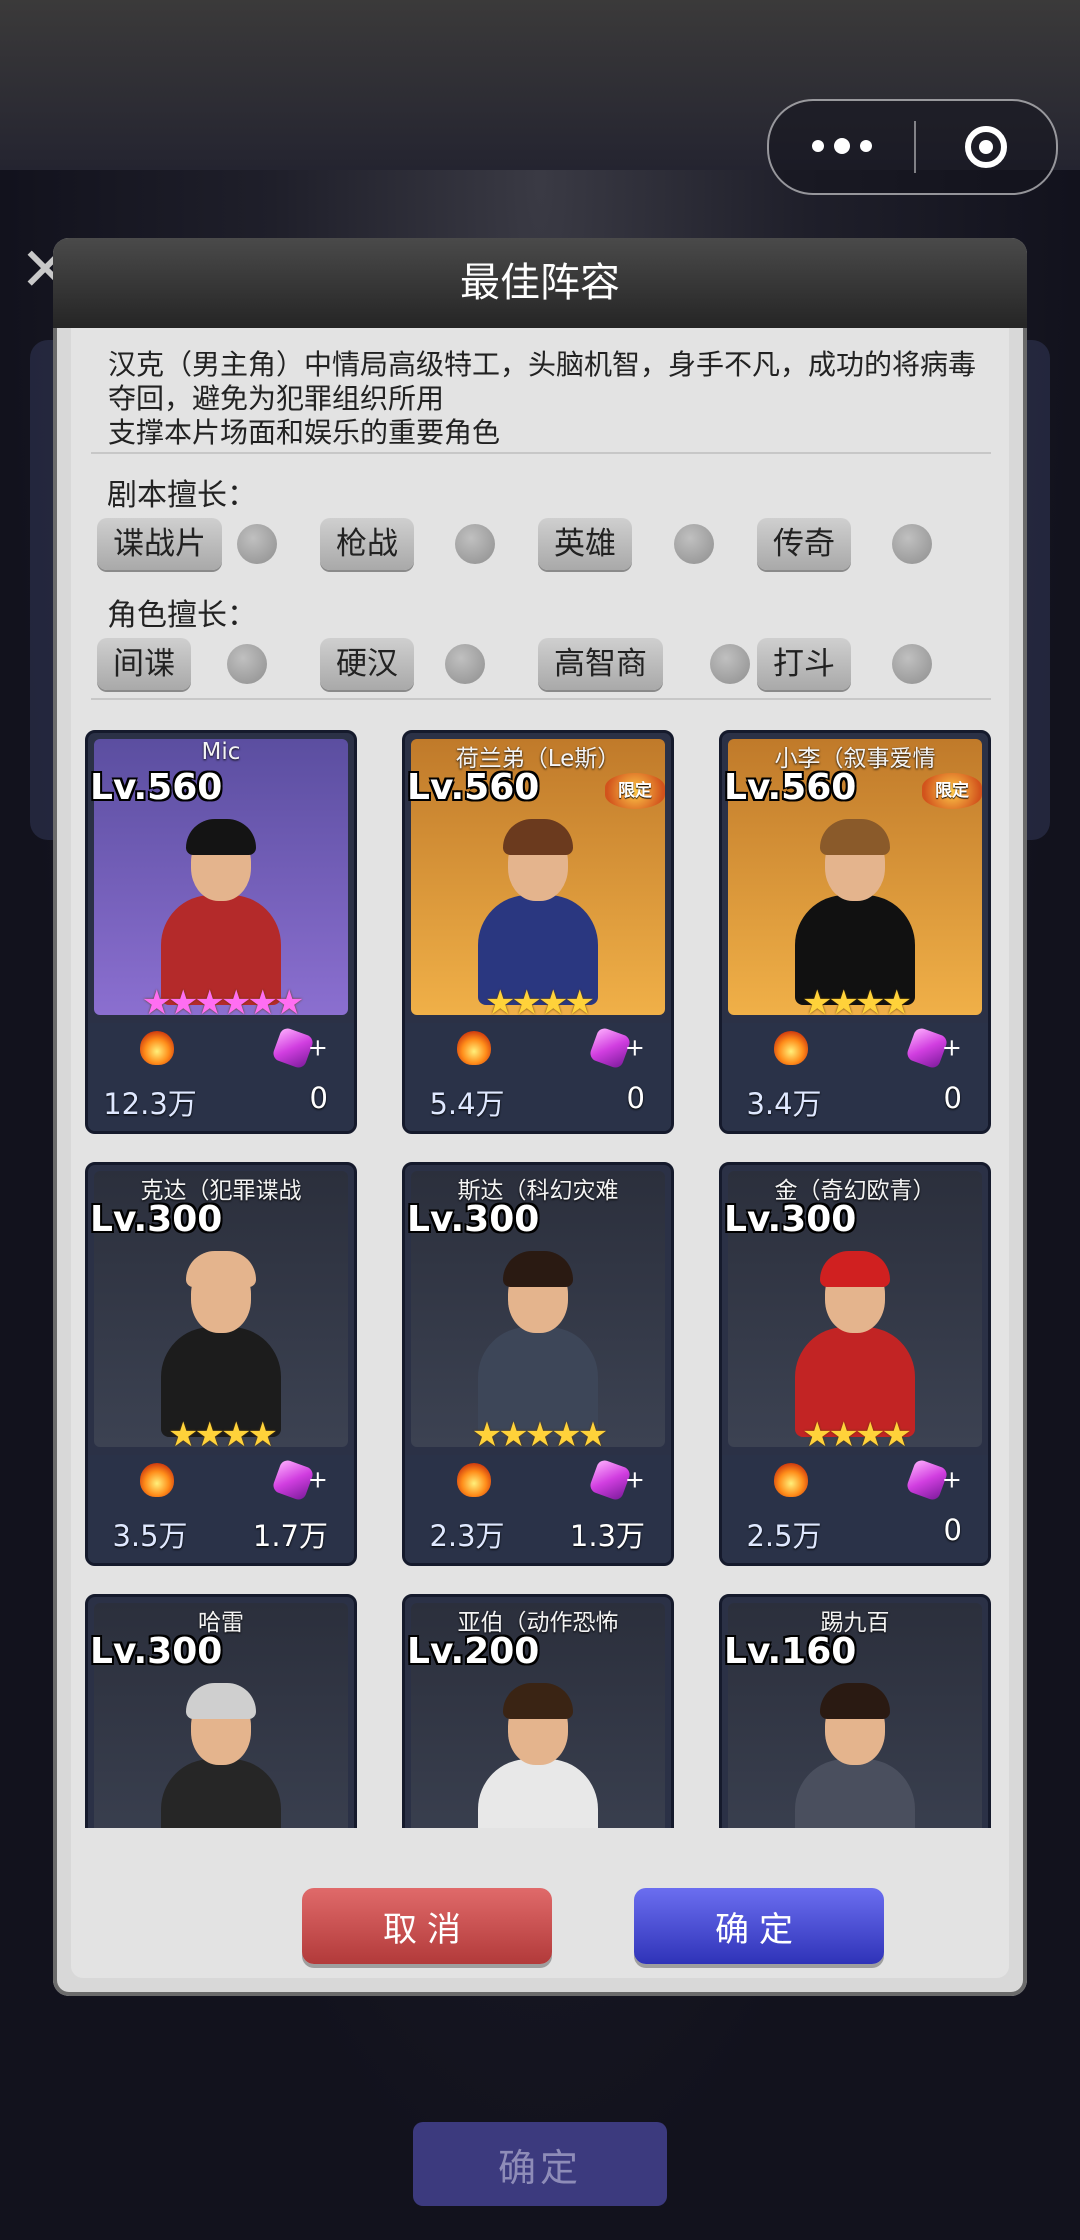 Image resolution: width=1080 pixels, height=2240 pixels. Describe the element at coordinates (759, 1926) in the screenshot. I see `confirm-button: 确定` at that location.